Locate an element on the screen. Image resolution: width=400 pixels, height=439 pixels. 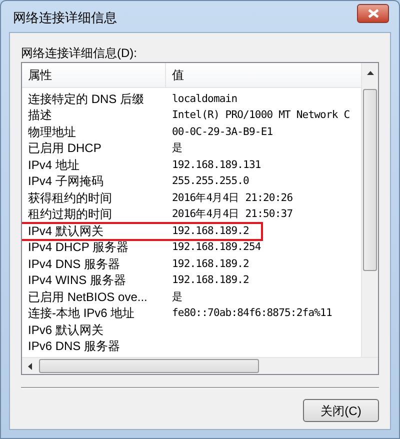
close-icon is located at coordinates (373, 13).